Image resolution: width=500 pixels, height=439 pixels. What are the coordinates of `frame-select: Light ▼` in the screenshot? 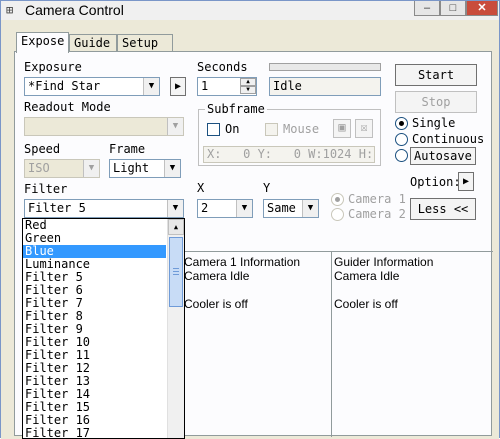 It's located at (145, 168).